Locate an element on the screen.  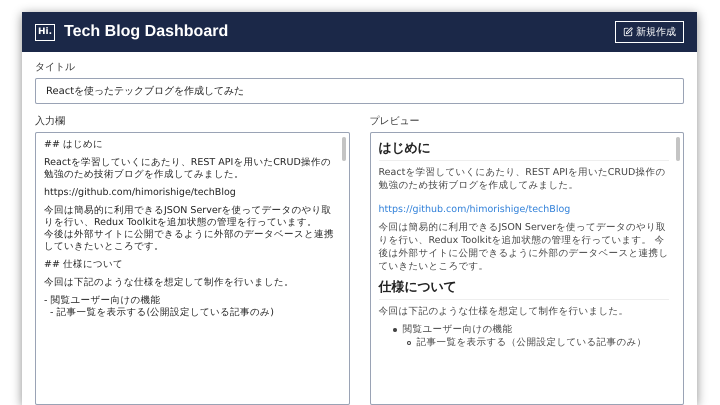
preview-link: https://github.com/himorishige/techBlog is located at coordinates (474, 209).